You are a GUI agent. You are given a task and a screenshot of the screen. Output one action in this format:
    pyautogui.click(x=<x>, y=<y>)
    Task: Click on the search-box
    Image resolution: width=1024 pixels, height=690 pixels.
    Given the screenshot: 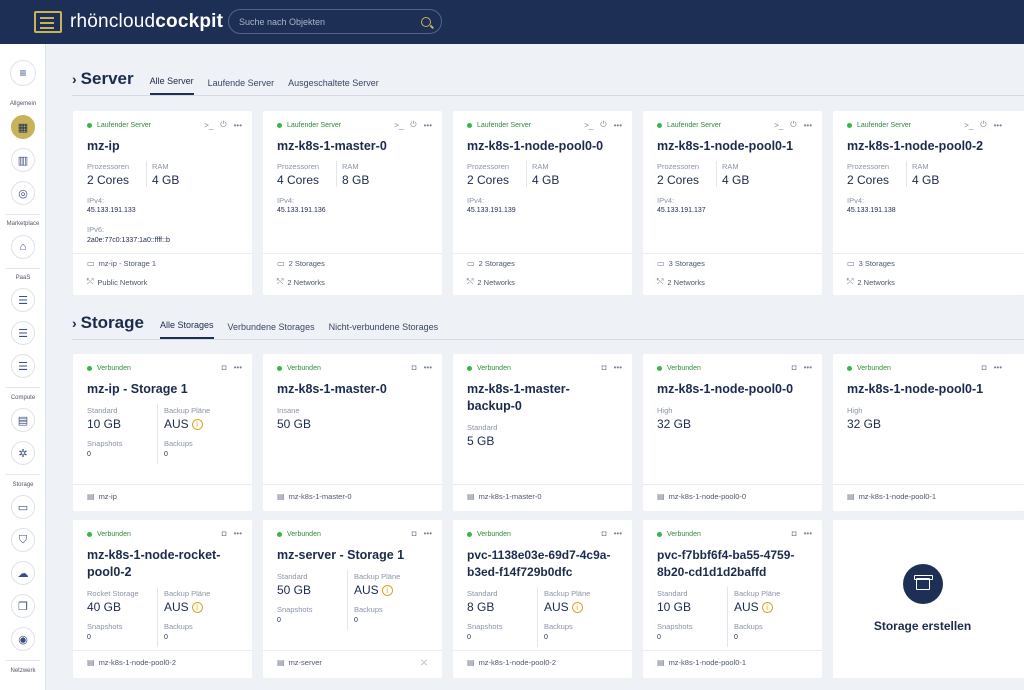 What is the action you would take?
    pyautogui.click(x=335, y=21)
    